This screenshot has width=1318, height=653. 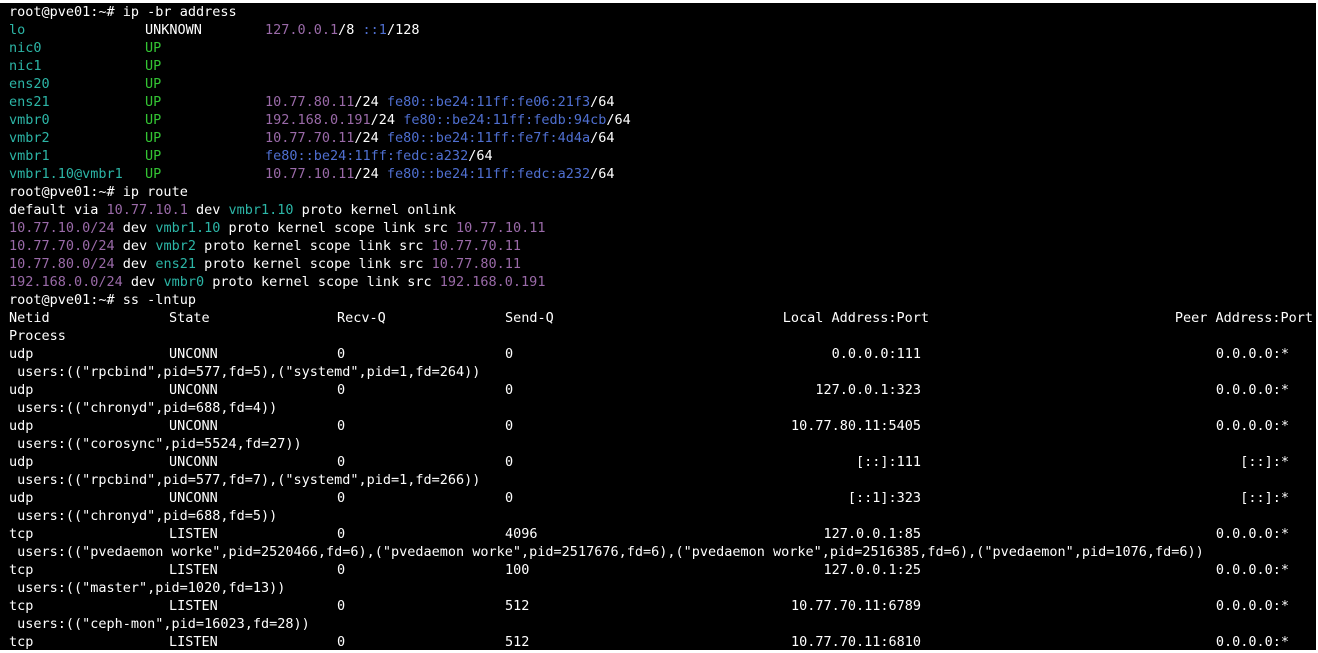 I want to click on iface-name-text: ens20, so click(x=29, y=84).